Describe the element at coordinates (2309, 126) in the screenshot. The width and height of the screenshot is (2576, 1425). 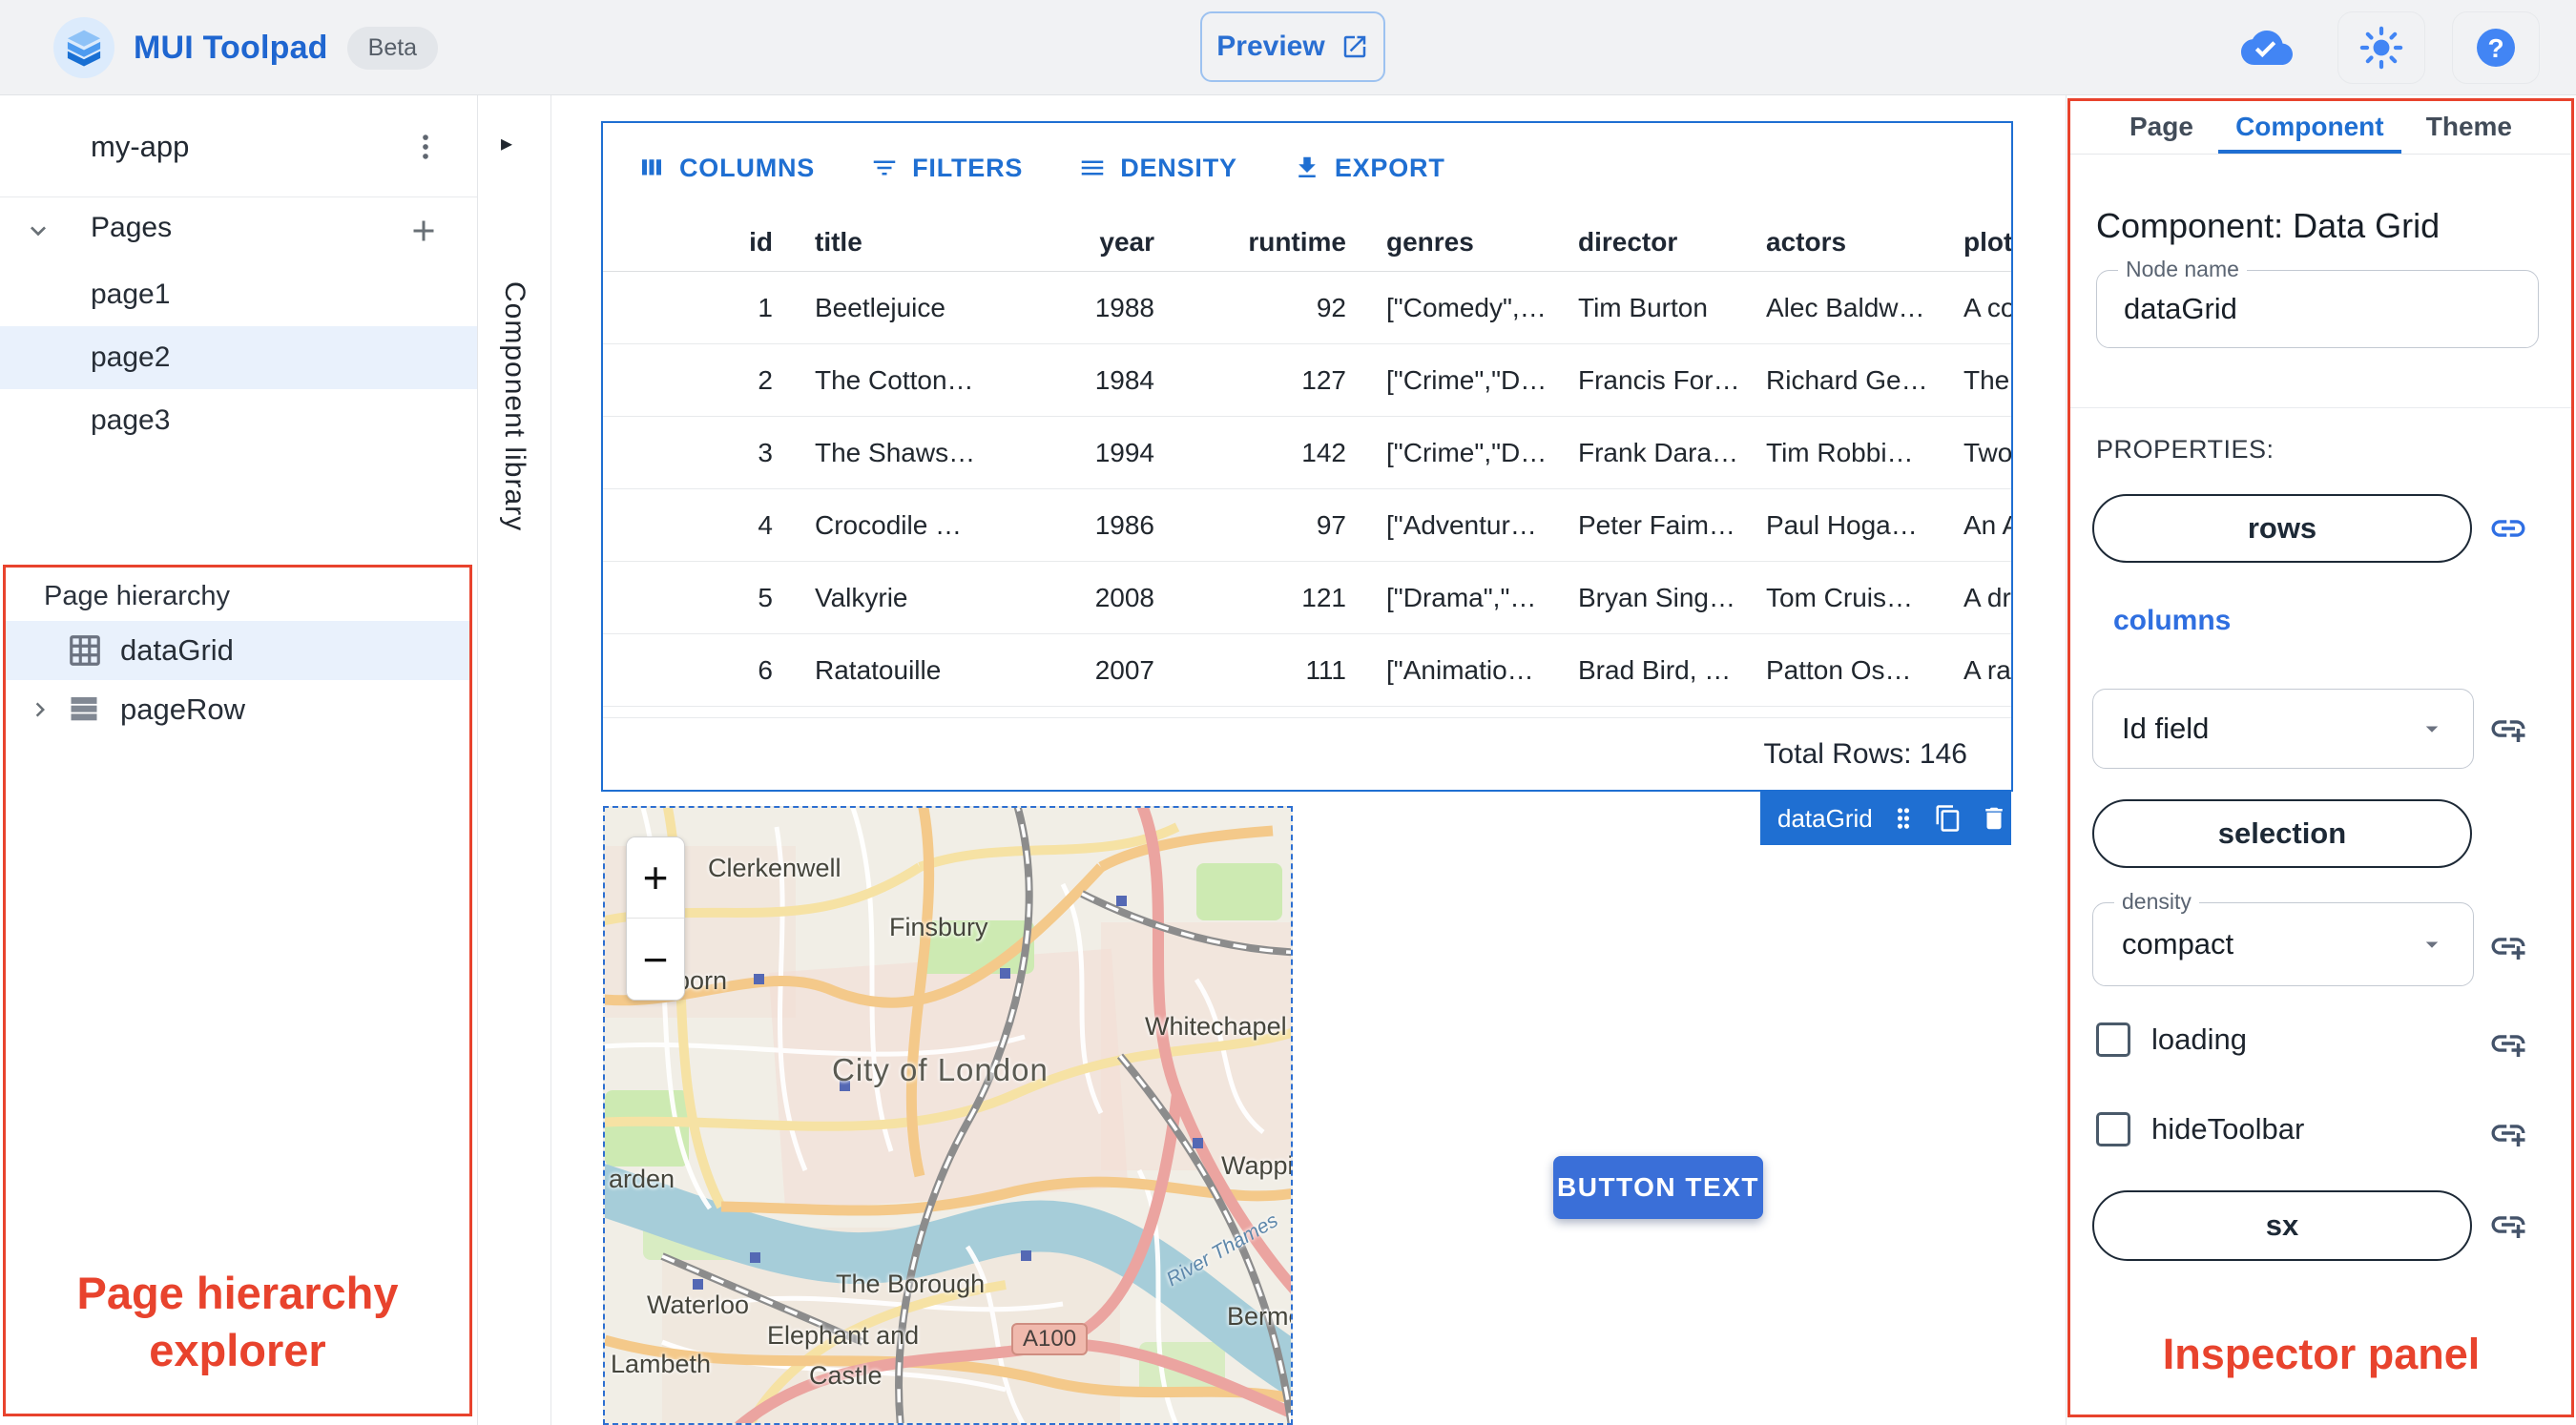
I see `tab-component: Component` at that location.